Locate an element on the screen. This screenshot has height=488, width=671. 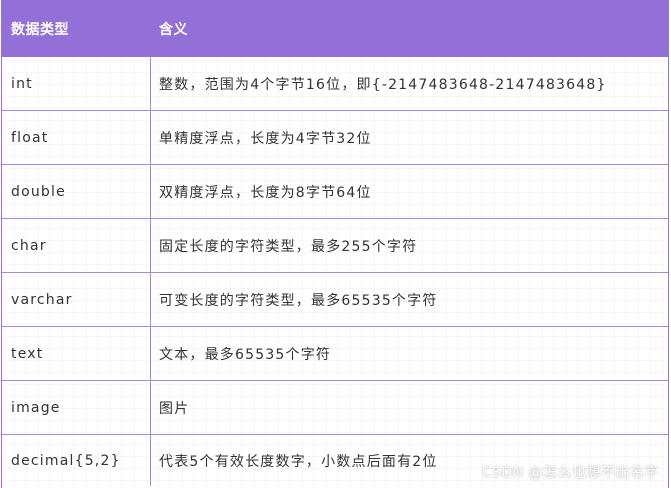
cell-type: image is located at coordinates (76, 407).